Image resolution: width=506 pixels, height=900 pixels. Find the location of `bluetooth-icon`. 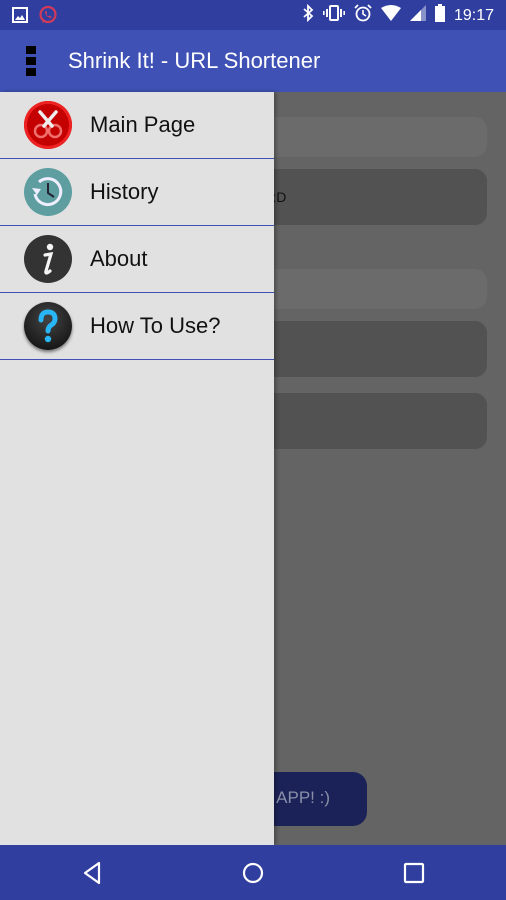

bluetooth-icon is located at coordinates (308, 15).